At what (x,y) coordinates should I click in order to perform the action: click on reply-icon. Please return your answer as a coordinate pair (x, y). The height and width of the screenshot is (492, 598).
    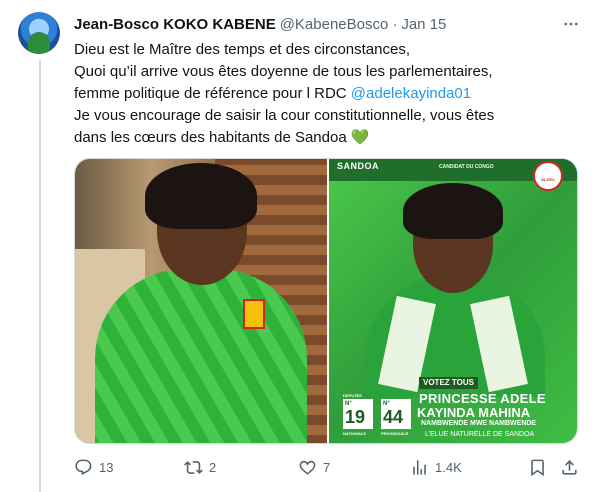
    Looking at the image, I should click on (83, 467).